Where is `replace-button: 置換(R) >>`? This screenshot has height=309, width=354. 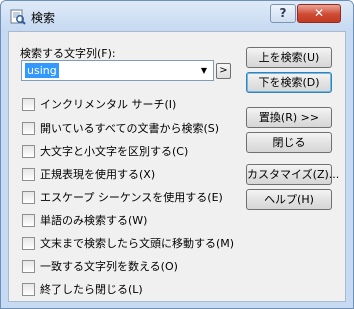 replace-button: 置換(R) >> is located at coordinates (289, 117).